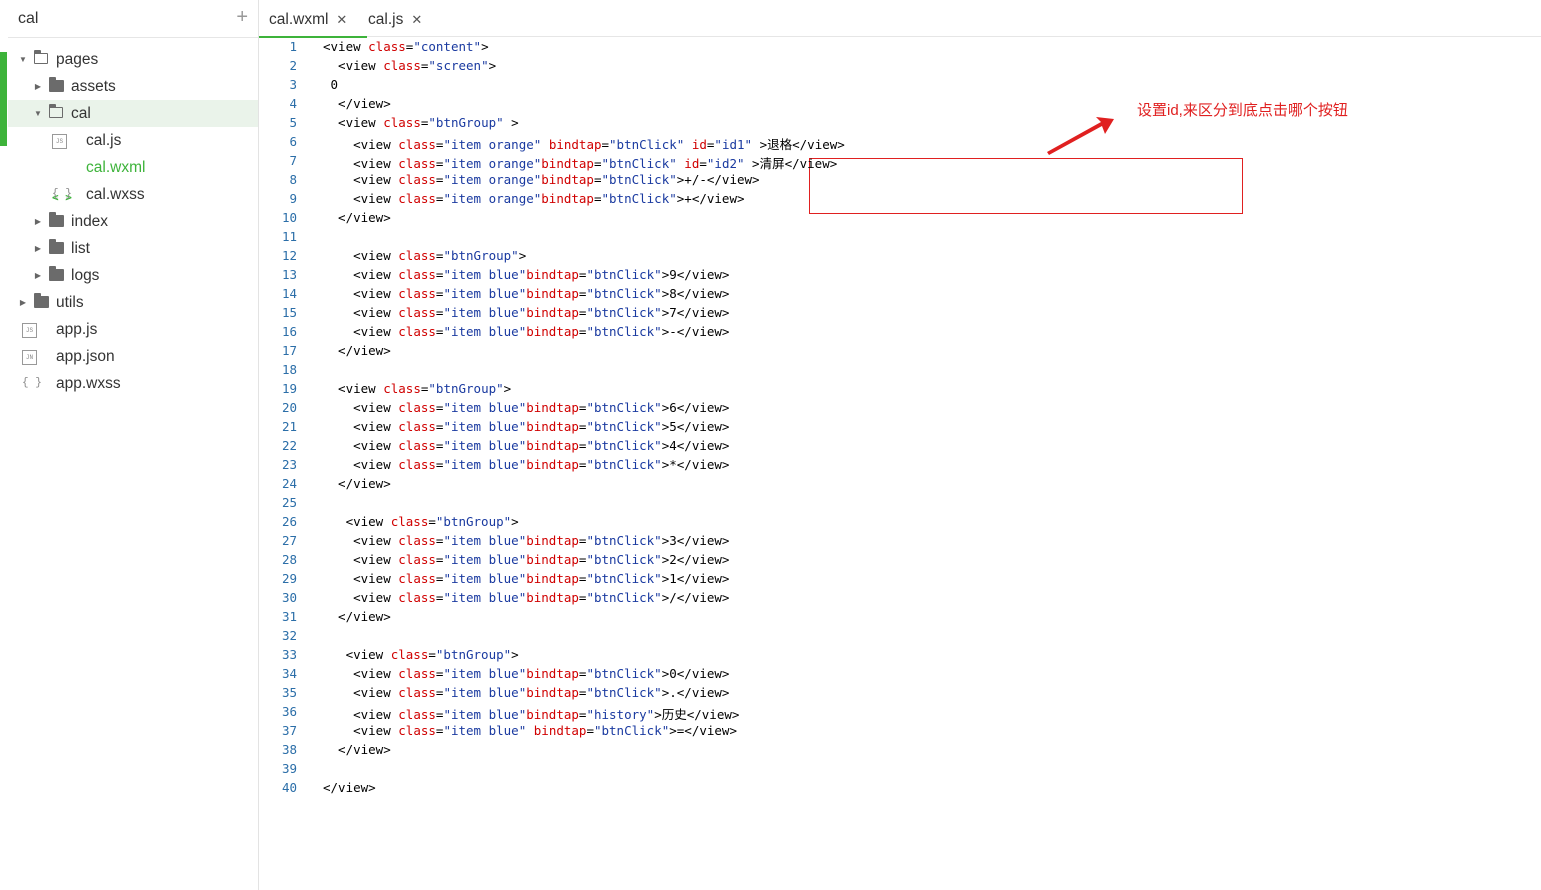  Describe the element at coordinates (409, 65) in the screenshot. I see `code-line: <view class="screen">` at that location.